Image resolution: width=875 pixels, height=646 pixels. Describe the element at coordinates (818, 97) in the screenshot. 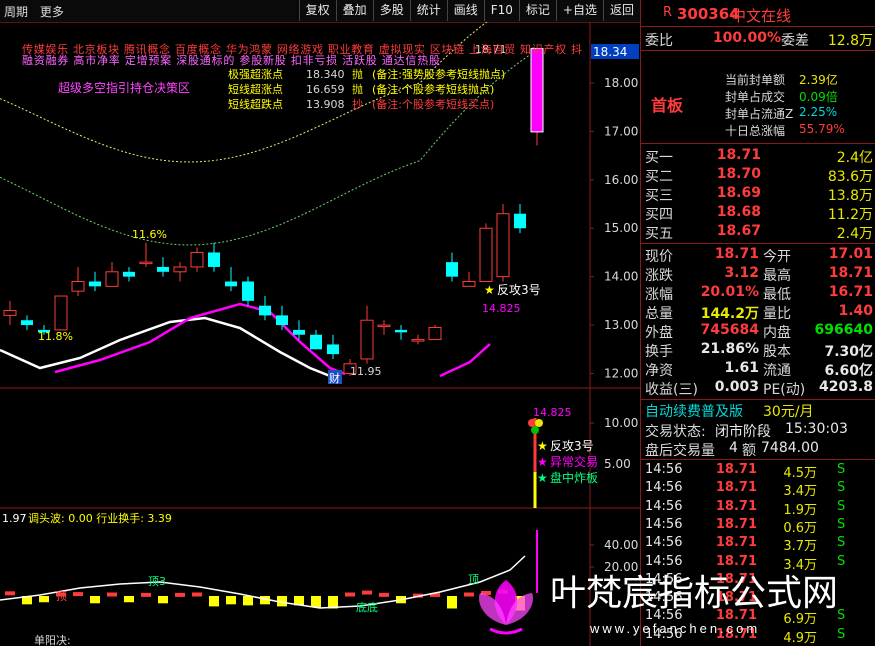

I see `fengdan-value: 0.09倍` at that location.